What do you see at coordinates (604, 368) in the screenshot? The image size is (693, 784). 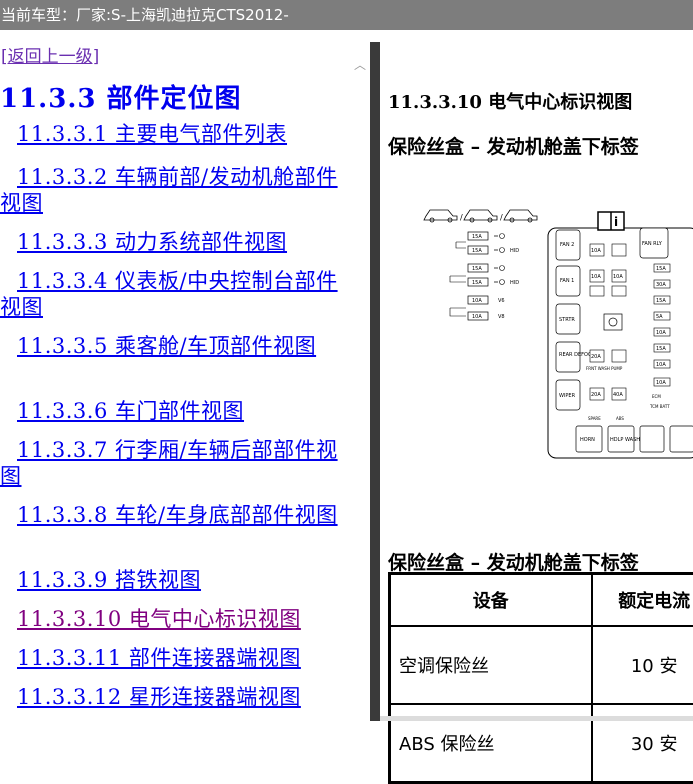 I see `fuse-pump-label: FRNT WASH PUMP` at bounding box center [604, 368].